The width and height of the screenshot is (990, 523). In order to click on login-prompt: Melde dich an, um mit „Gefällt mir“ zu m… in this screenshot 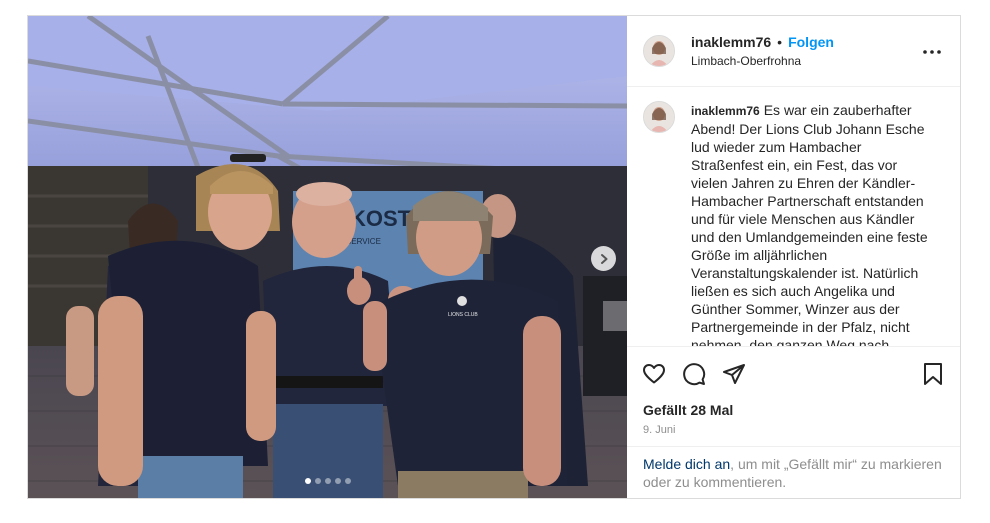, I will do `click(793, 472)`.